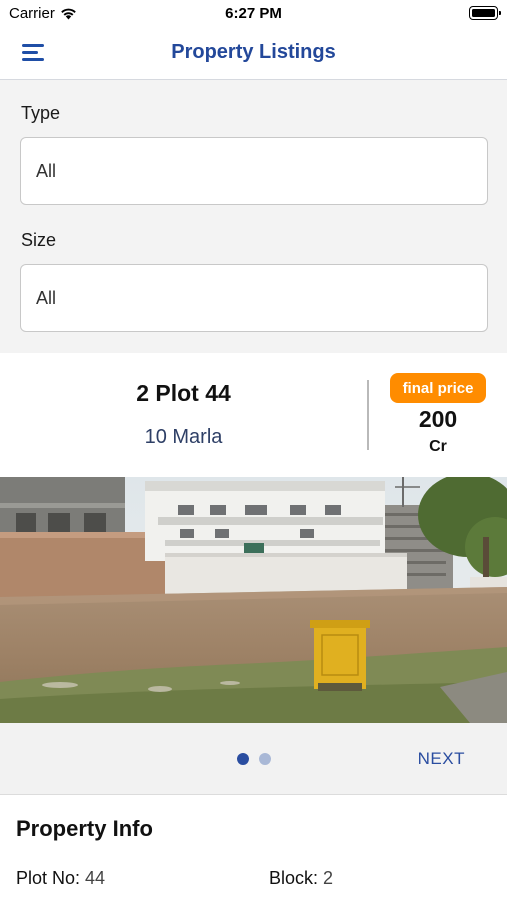  I want to click on listing-title: 2 Plot 44, so click(183, 393).